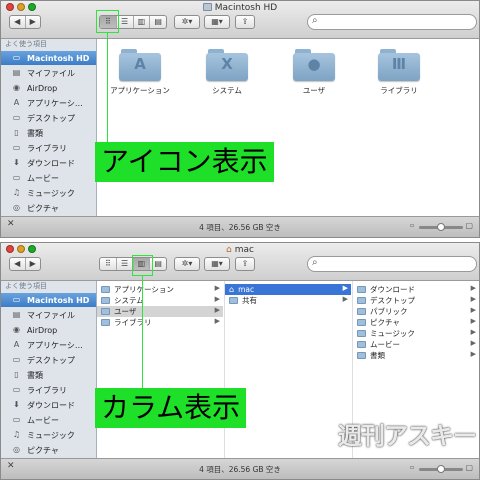 The width and height of the screenshot is (480, 480). I want to click on arrange-icon: ▦▾, so click(217, 263).